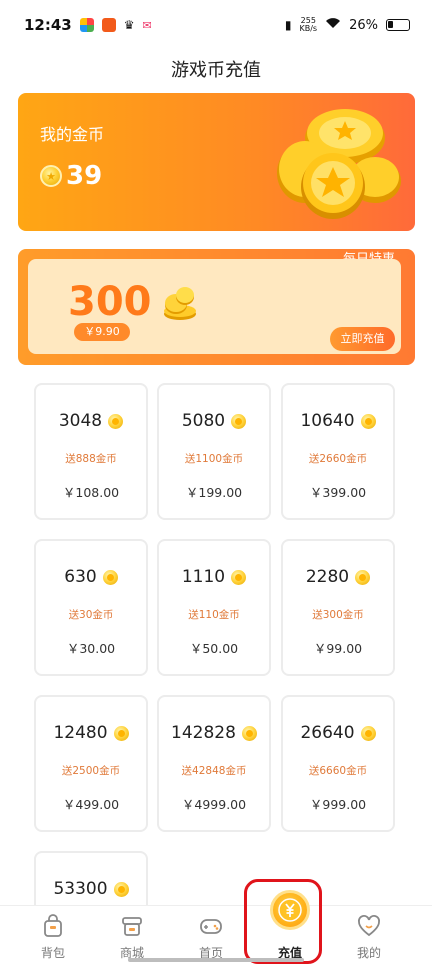  What do you see at coordinates (102, 332) in the screenshot?
I see `daily-deal-price: ￥9.90` at bounding box center [102, 332].